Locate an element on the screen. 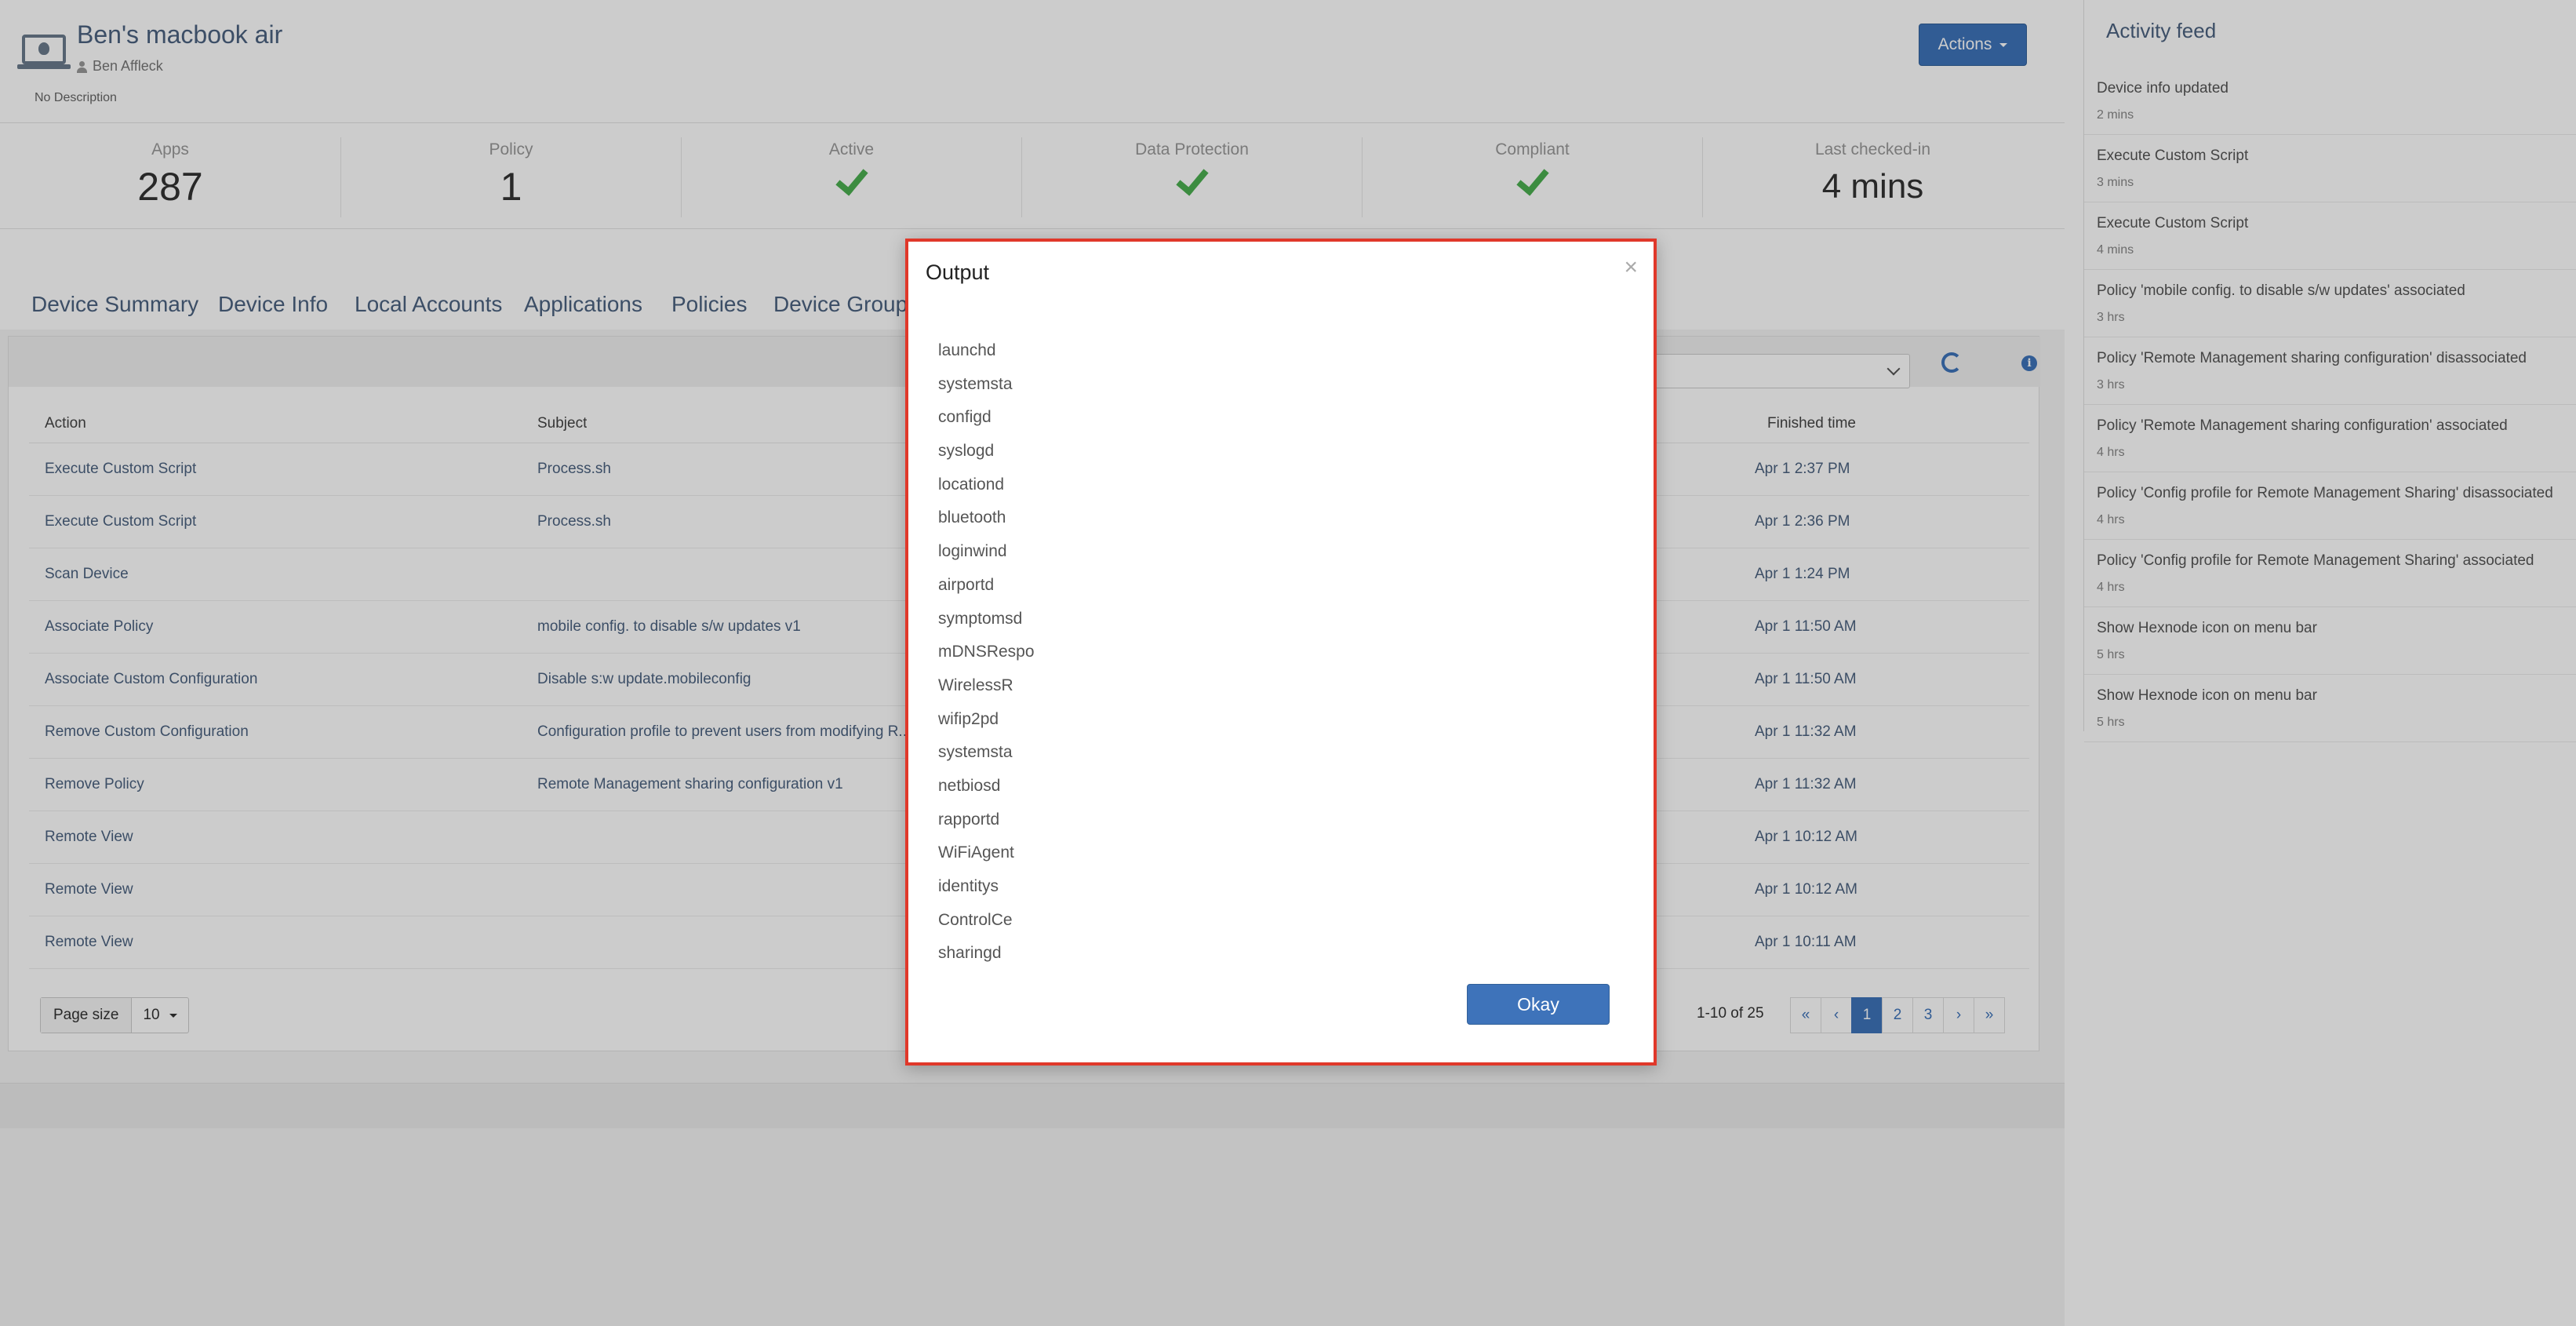 The height and width of the screenshot is (1326, 2576). output-line: mDNSRespo is located at coordinates (986, 652).